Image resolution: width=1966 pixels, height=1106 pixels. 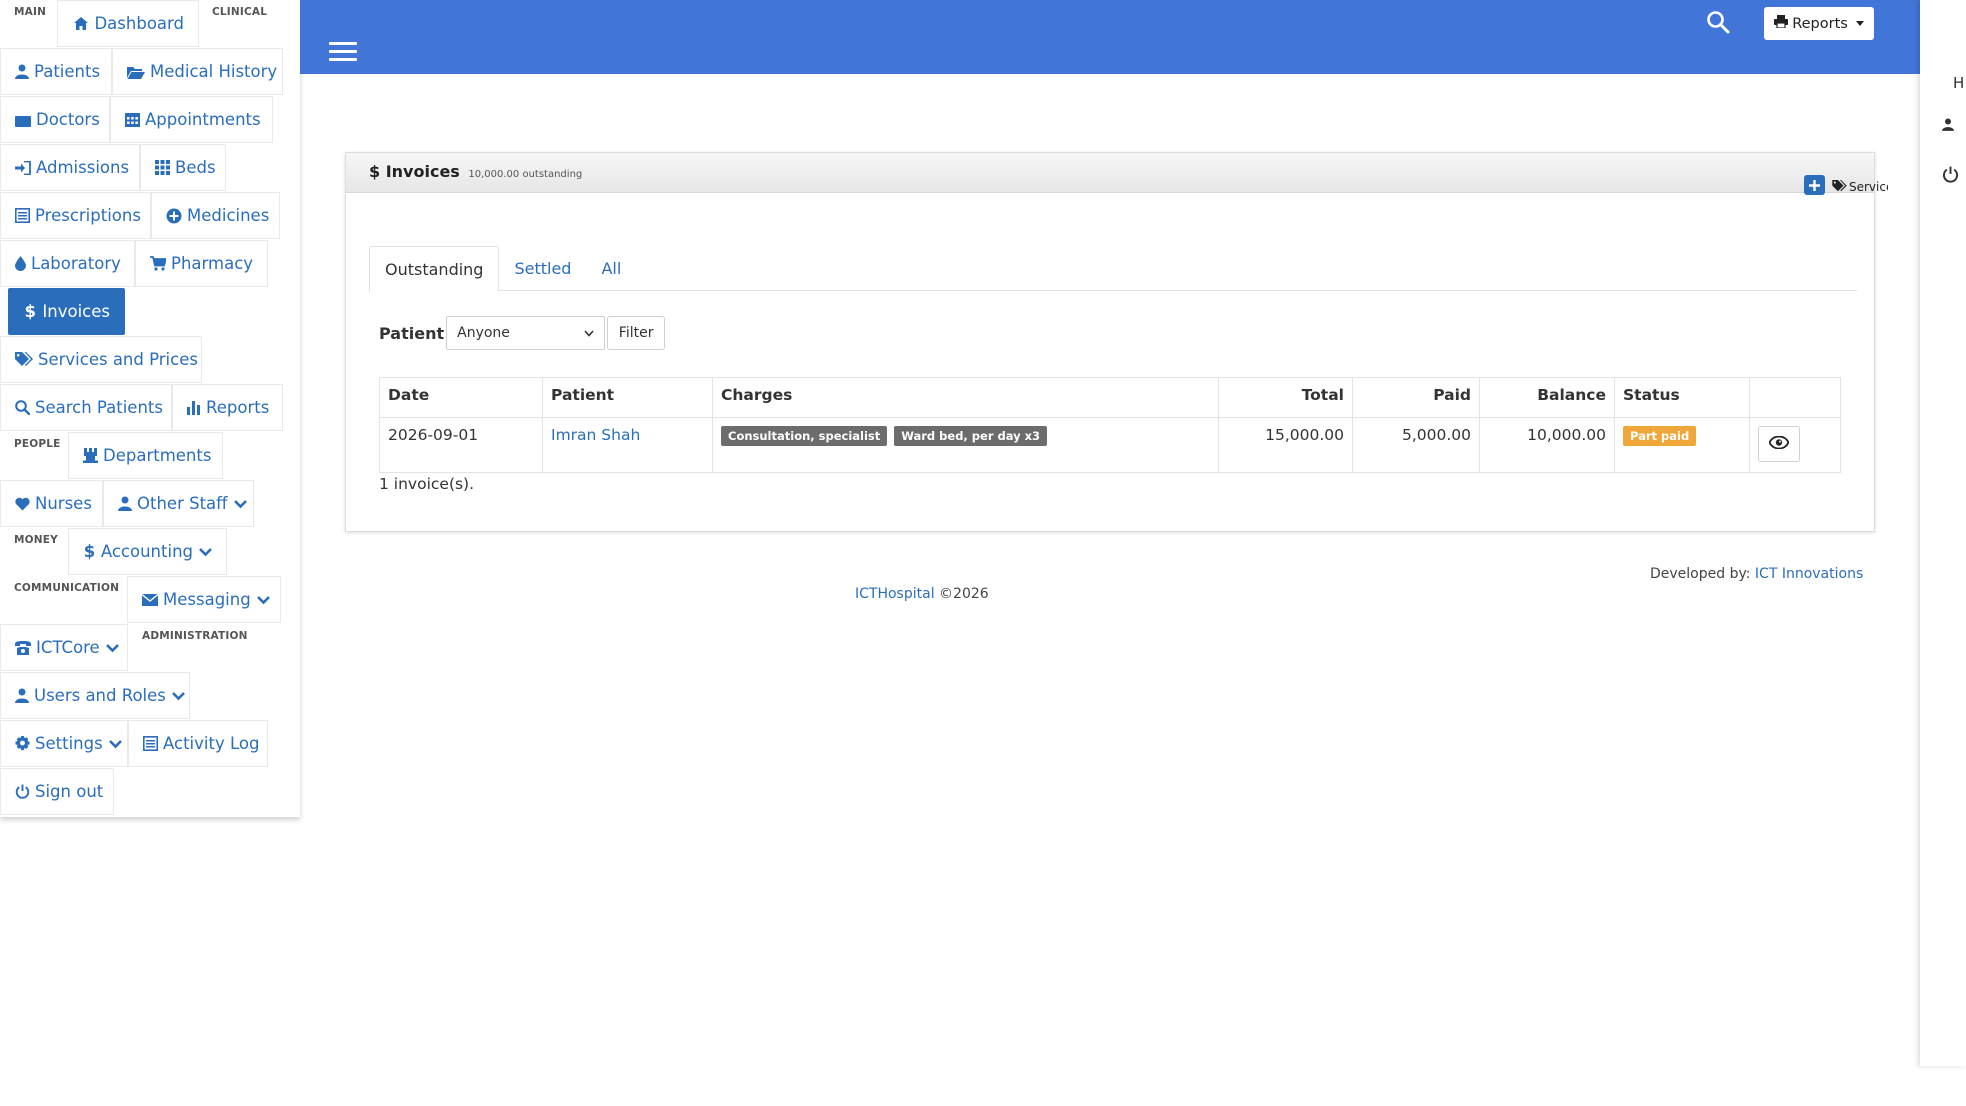 I want to click on sidebar-item-prescriptions: Prescriptions, so click(x=75, y=215).